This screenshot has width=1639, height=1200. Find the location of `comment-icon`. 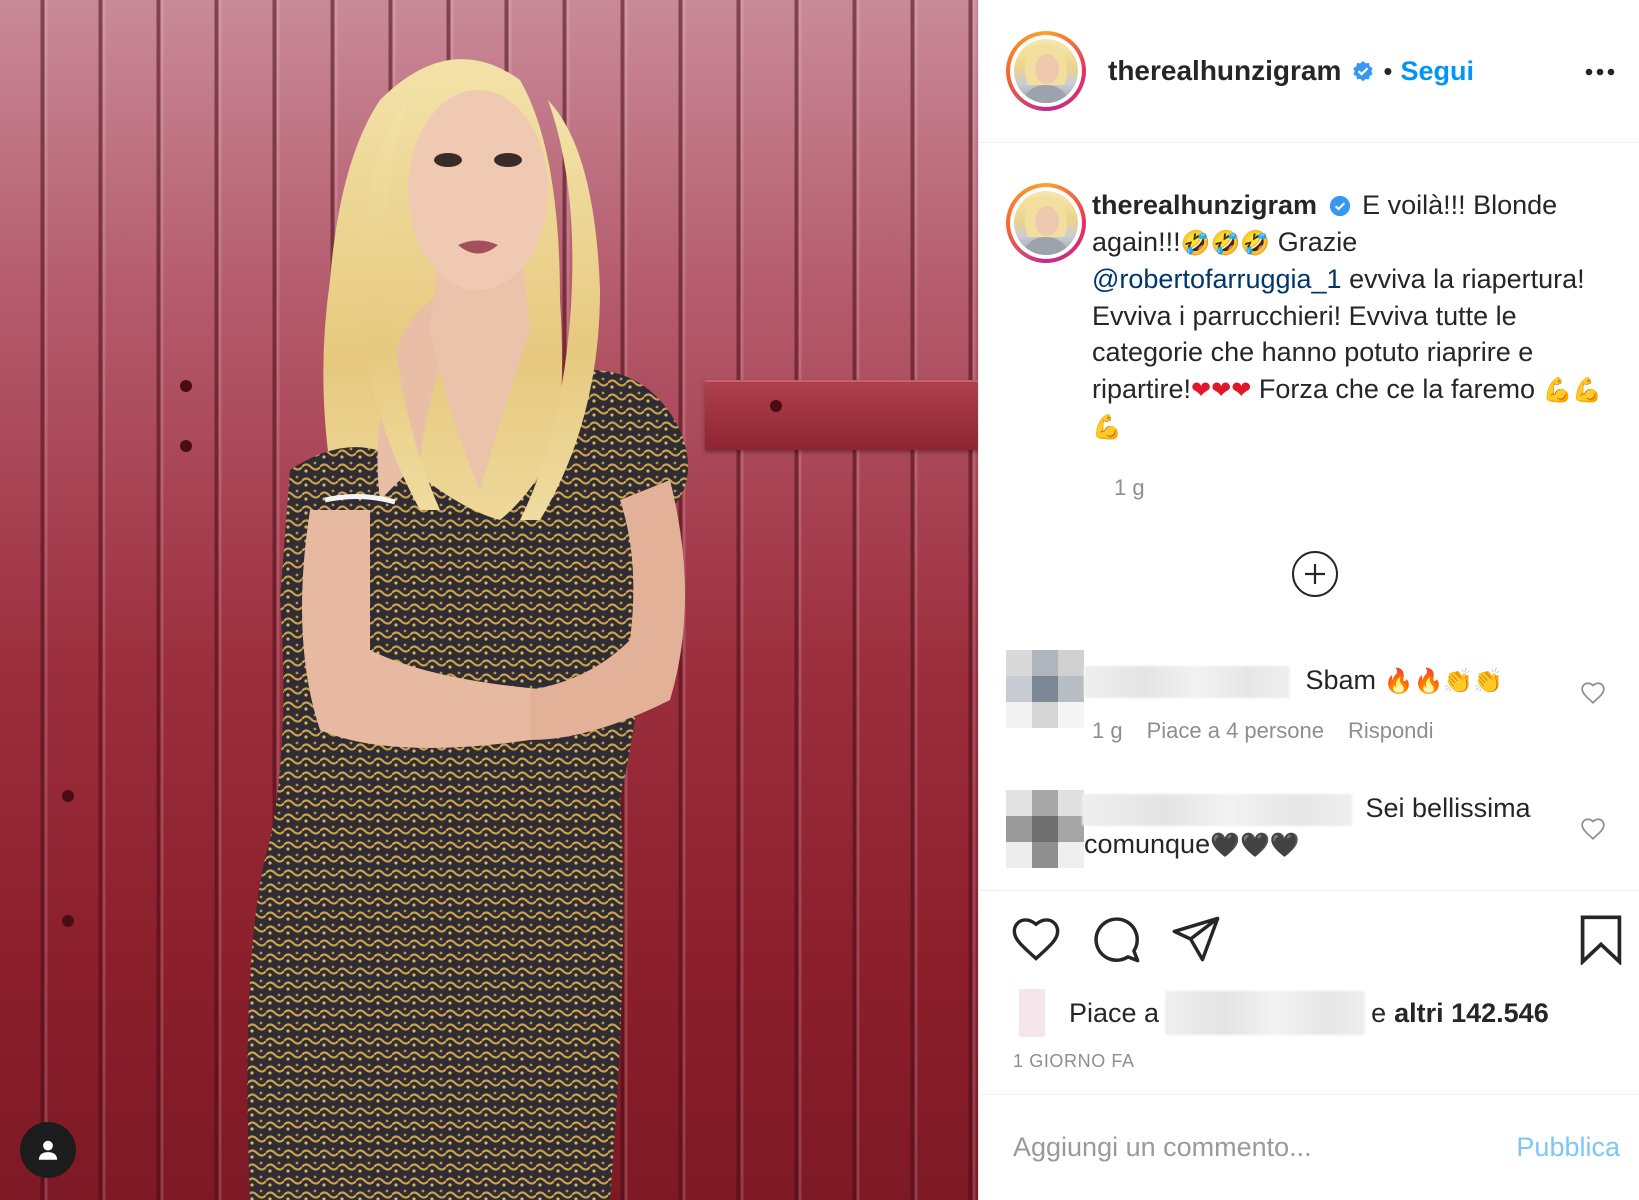

comment-icon is located at coordinates (1116, 939).